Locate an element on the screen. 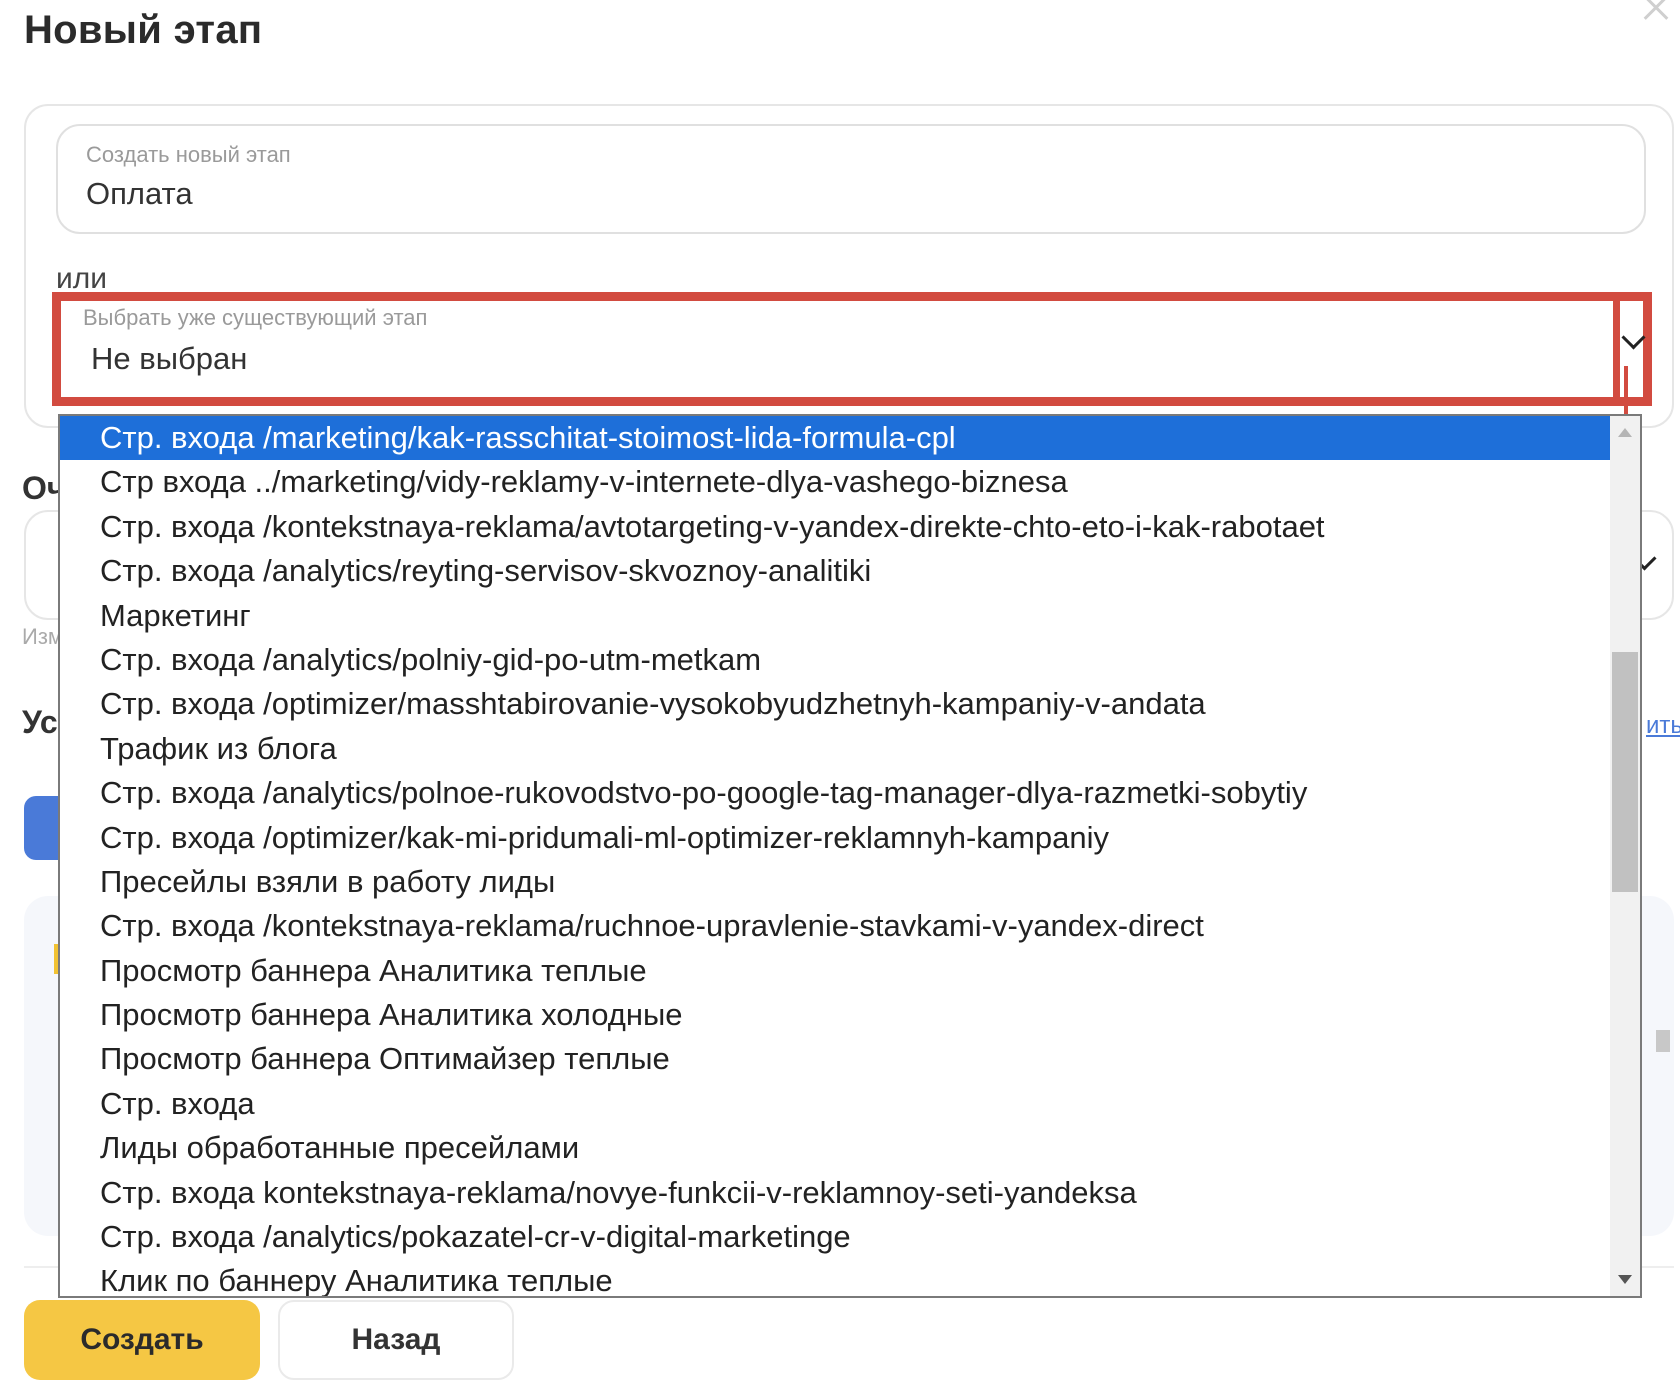 This screenshot has height=1396, width=1680. dropdown-option: Просмотр баннера Аналитика холодные is located at coordinates (836, 1015).